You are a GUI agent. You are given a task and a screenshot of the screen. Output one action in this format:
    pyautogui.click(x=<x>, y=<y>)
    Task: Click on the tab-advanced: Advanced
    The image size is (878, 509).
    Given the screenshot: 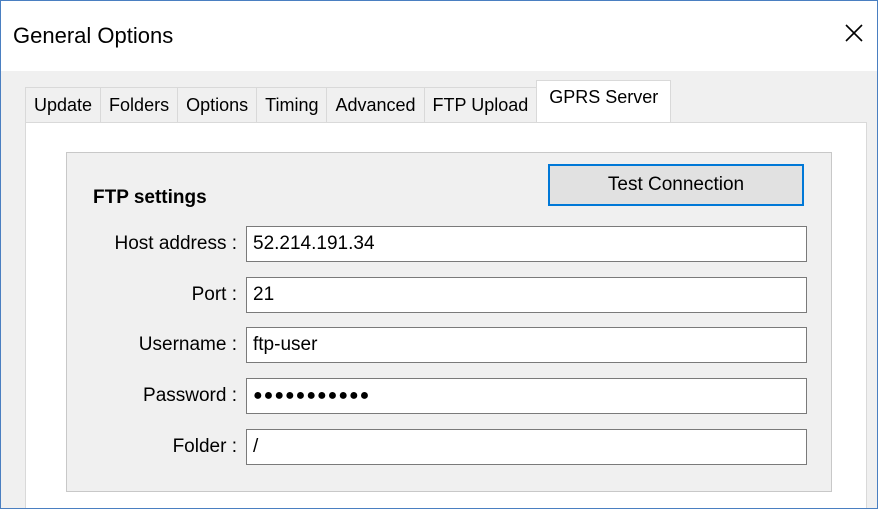 What is the action you would take?
    pyautogui.click(x=375, y=105)
    